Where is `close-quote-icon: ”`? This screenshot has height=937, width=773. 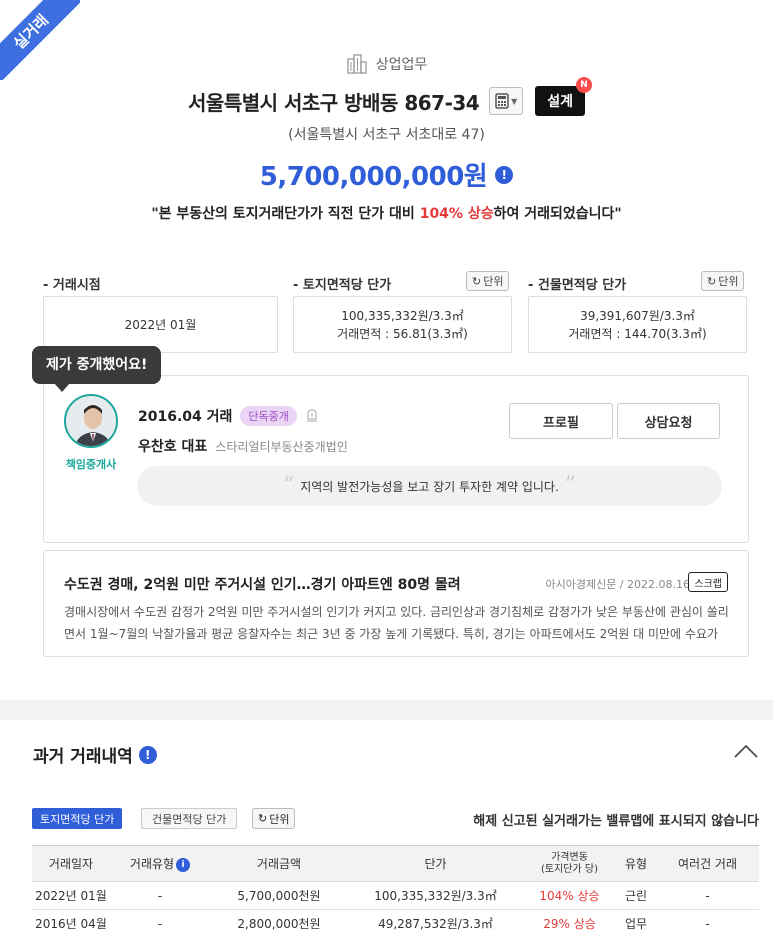 close-quote-icon: ” is located at coordinates (570, 485).